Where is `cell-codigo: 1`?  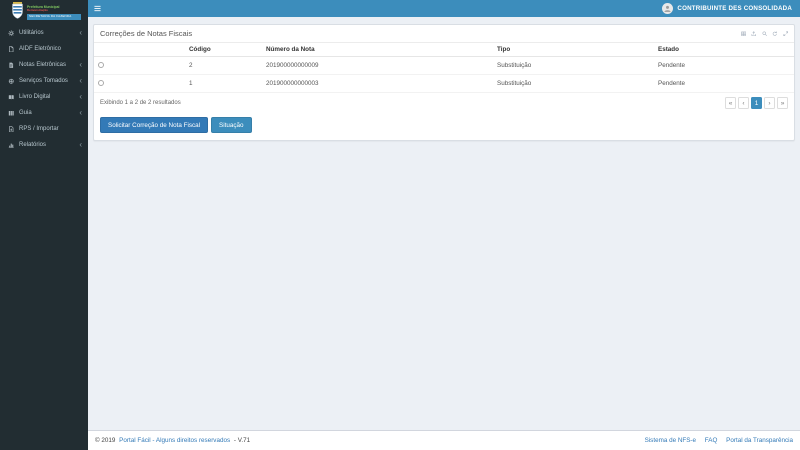 cell-codigo: 1 is located at coordinates (223, 83).